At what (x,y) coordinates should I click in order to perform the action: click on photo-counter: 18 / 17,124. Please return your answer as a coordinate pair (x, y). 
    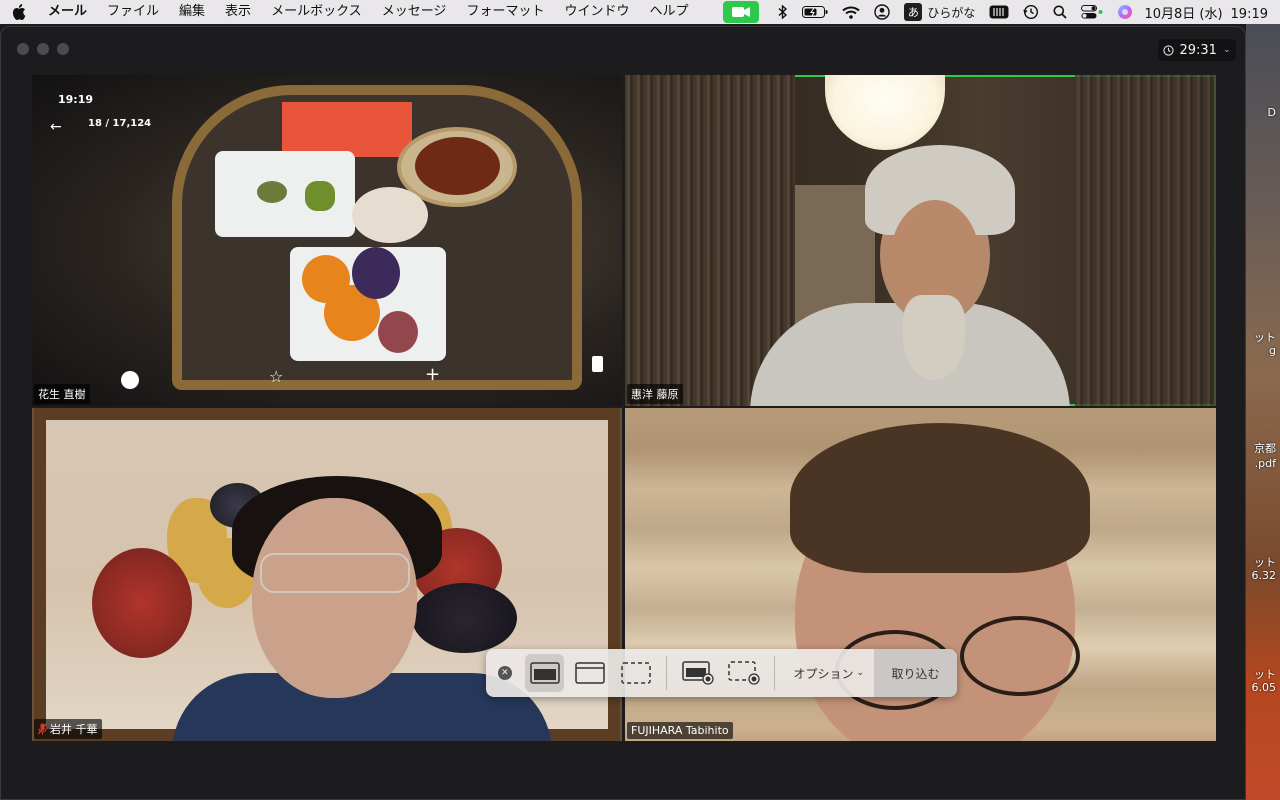
    Looking at the image, I should click on (120, 123).